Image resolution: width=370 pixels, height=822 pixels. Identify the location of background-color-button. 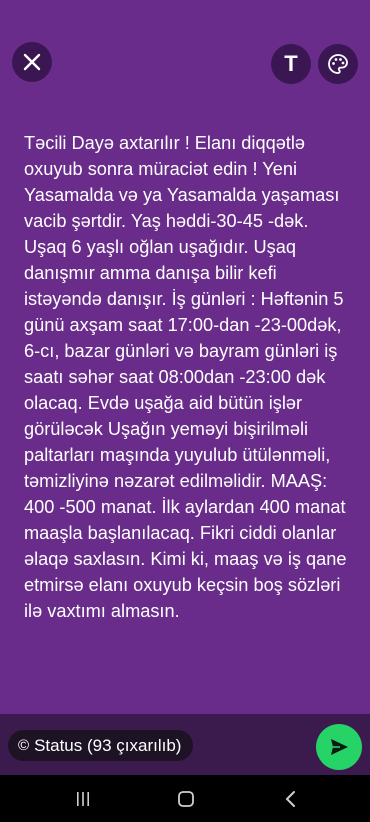
(338, 64).